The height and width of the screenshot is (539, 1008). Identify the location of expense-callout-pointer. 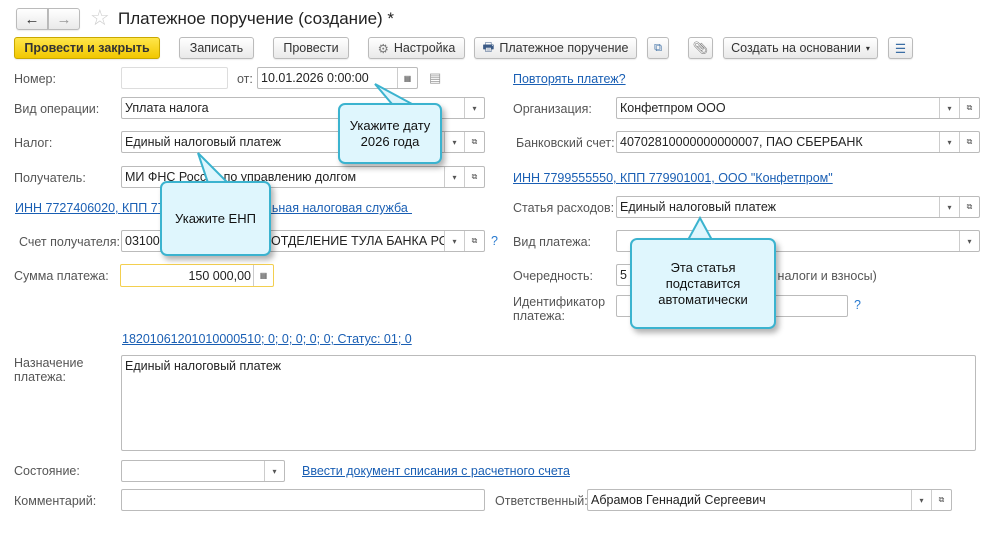
(700, 228).